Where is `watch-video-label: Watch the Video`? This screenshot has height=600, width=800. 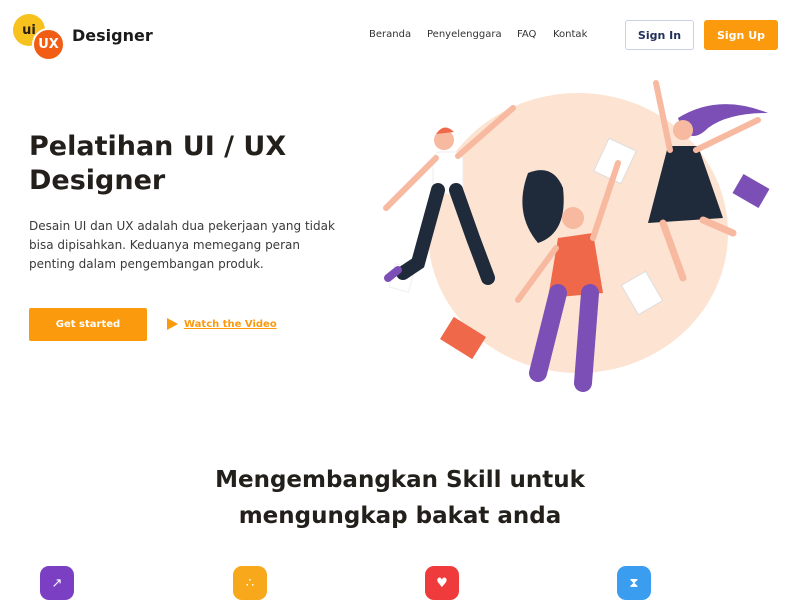 watch-video-label: Watch the Video is located at coordinates (230, 324).